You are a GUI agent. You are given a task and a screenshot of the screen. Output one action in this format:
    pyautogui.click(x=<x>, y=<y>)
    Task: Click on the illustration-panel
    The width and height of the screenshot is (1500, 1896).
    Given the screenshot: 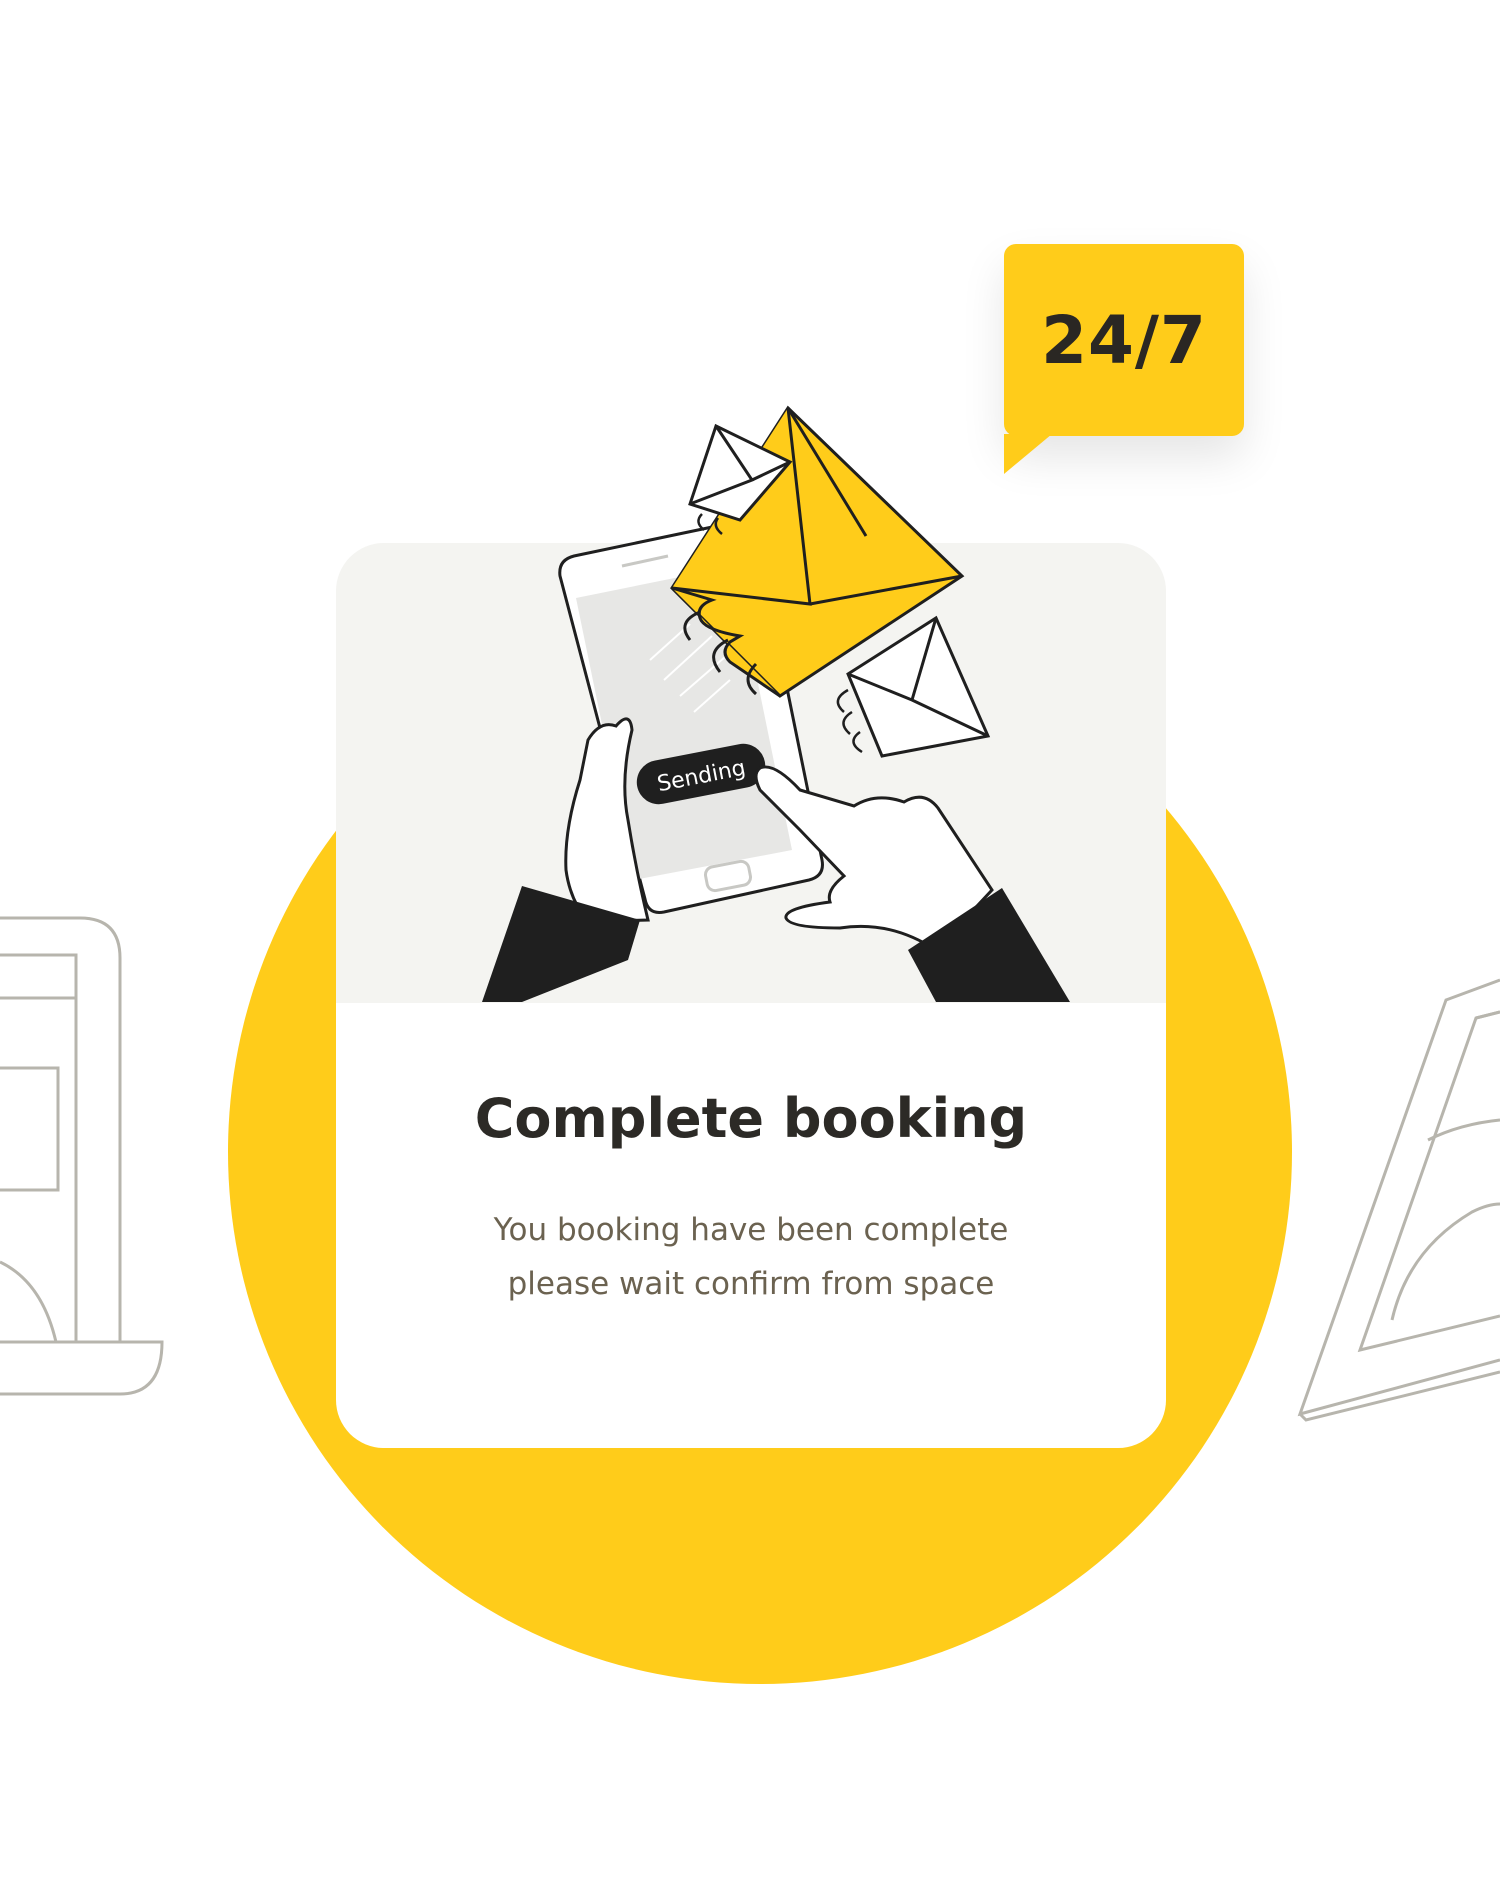 What is the action you would take?
    pyautogui.click(x=751, y=773)
    